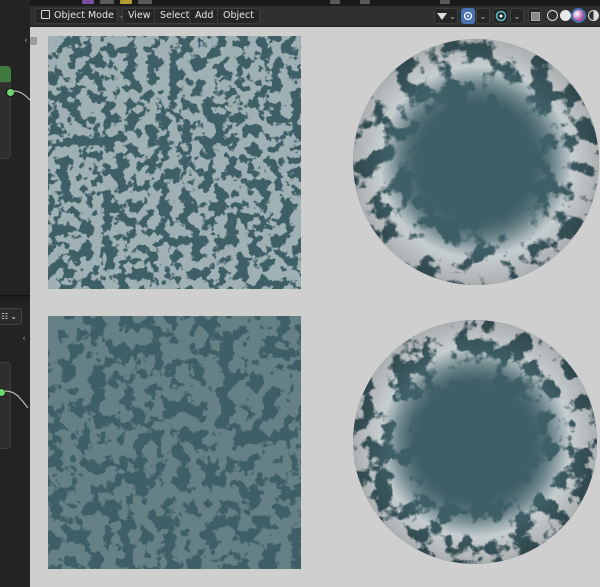 The width and height of the screenshot is (600, 587). I want to click on gizmo-dropdown: ⌄, so click(517, 16).